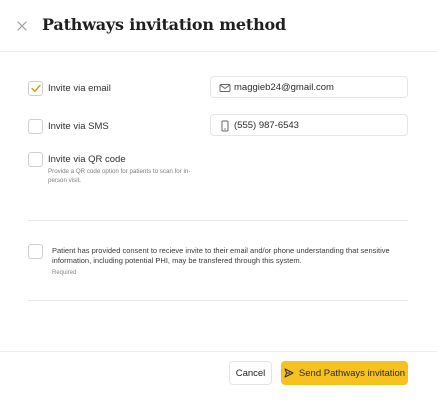  I want to click on send-icon, so click(289, 373).